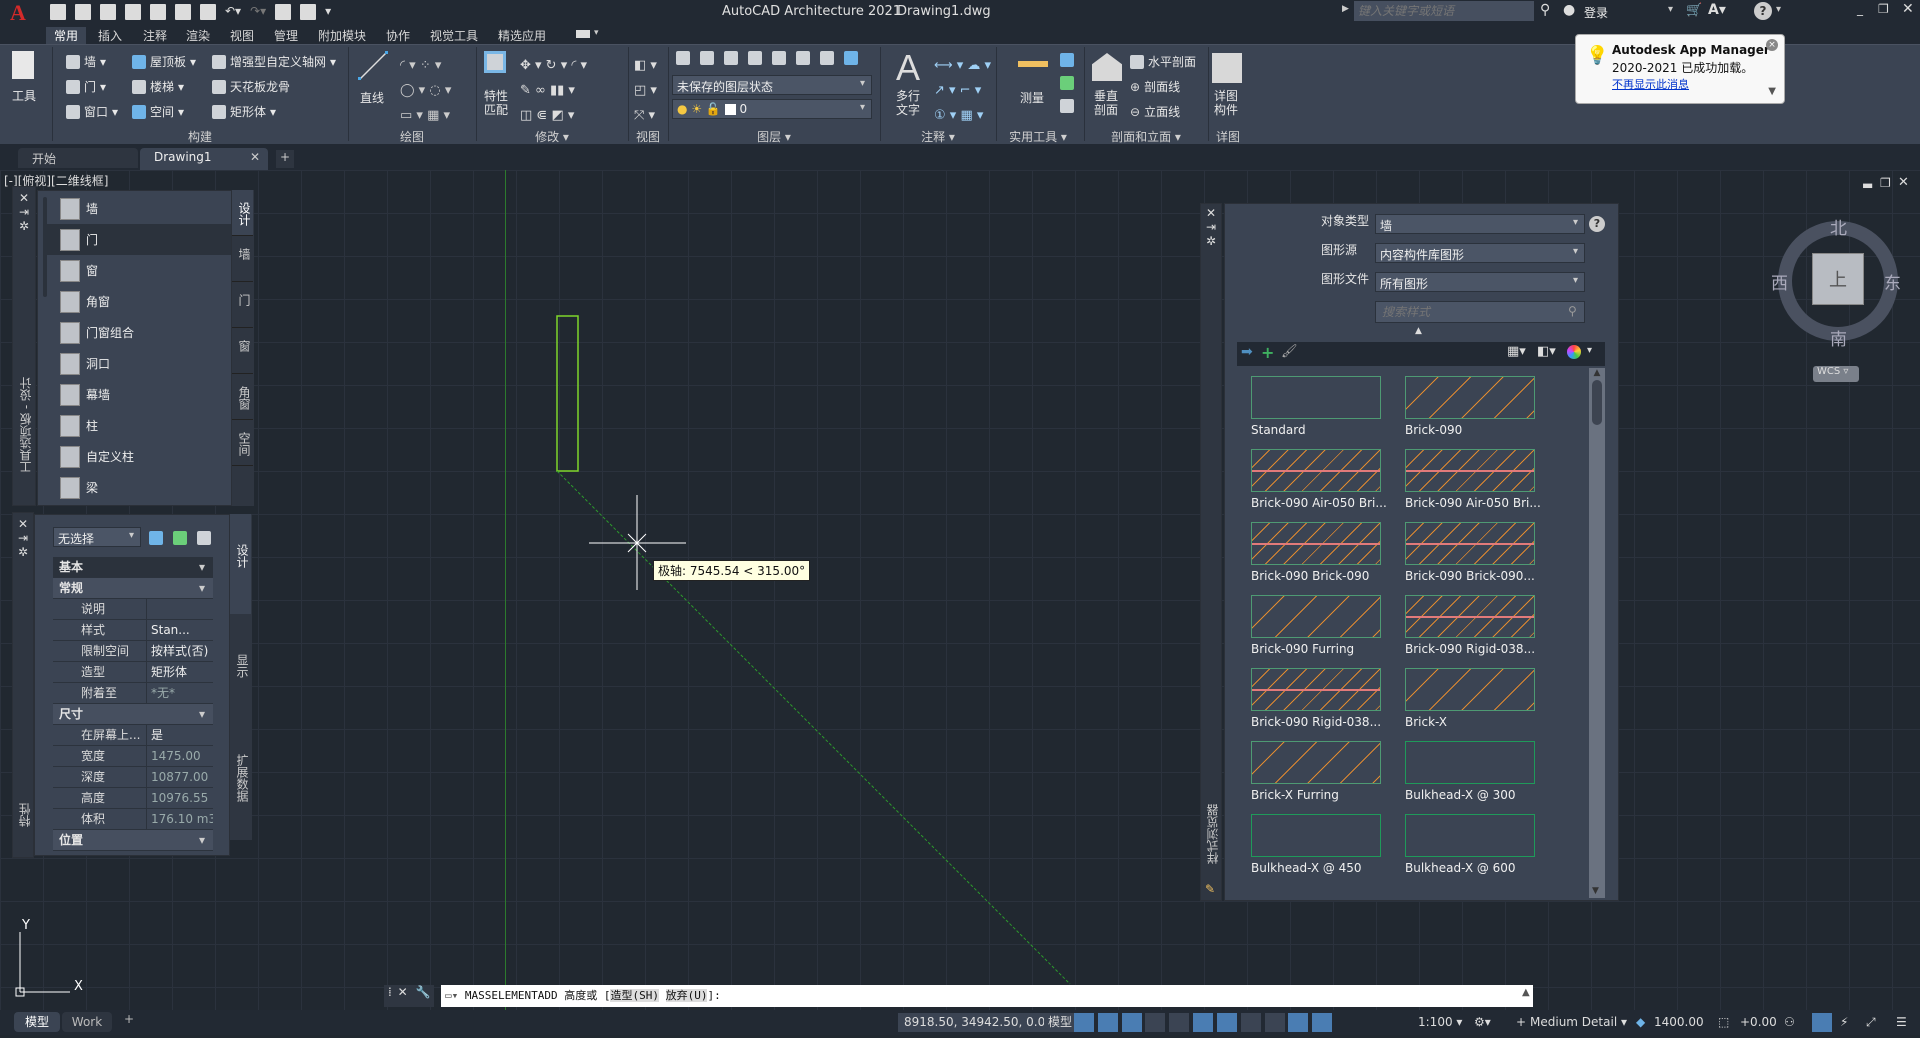 The image size is (1920, 1038). Describe the element at coordinates (180, 672) in the screenshot. I see `property-value: 矩形体` at that location.